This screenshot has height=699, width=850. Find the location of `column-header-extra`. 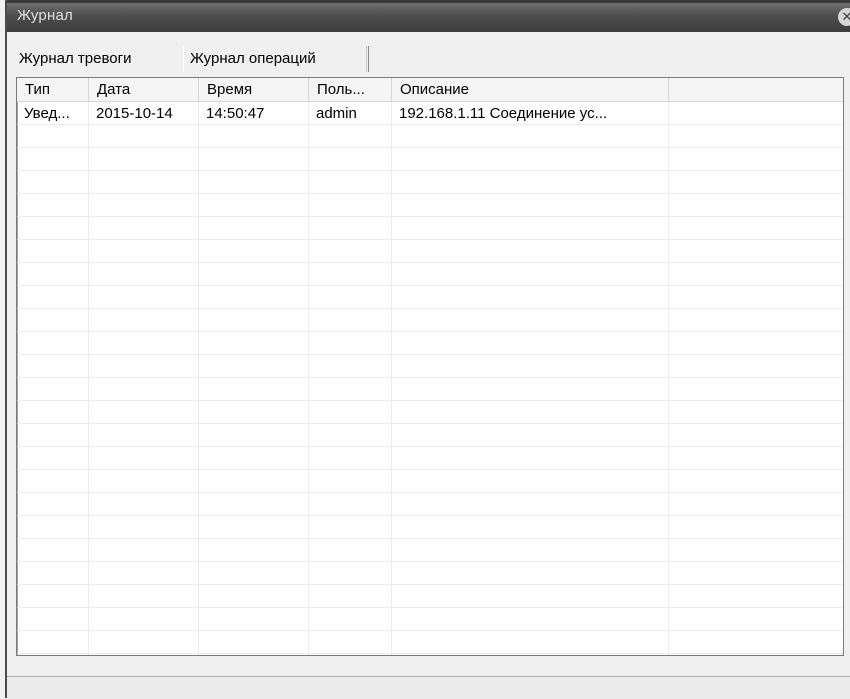

column-header-extra is located at coordinates (756, 89).